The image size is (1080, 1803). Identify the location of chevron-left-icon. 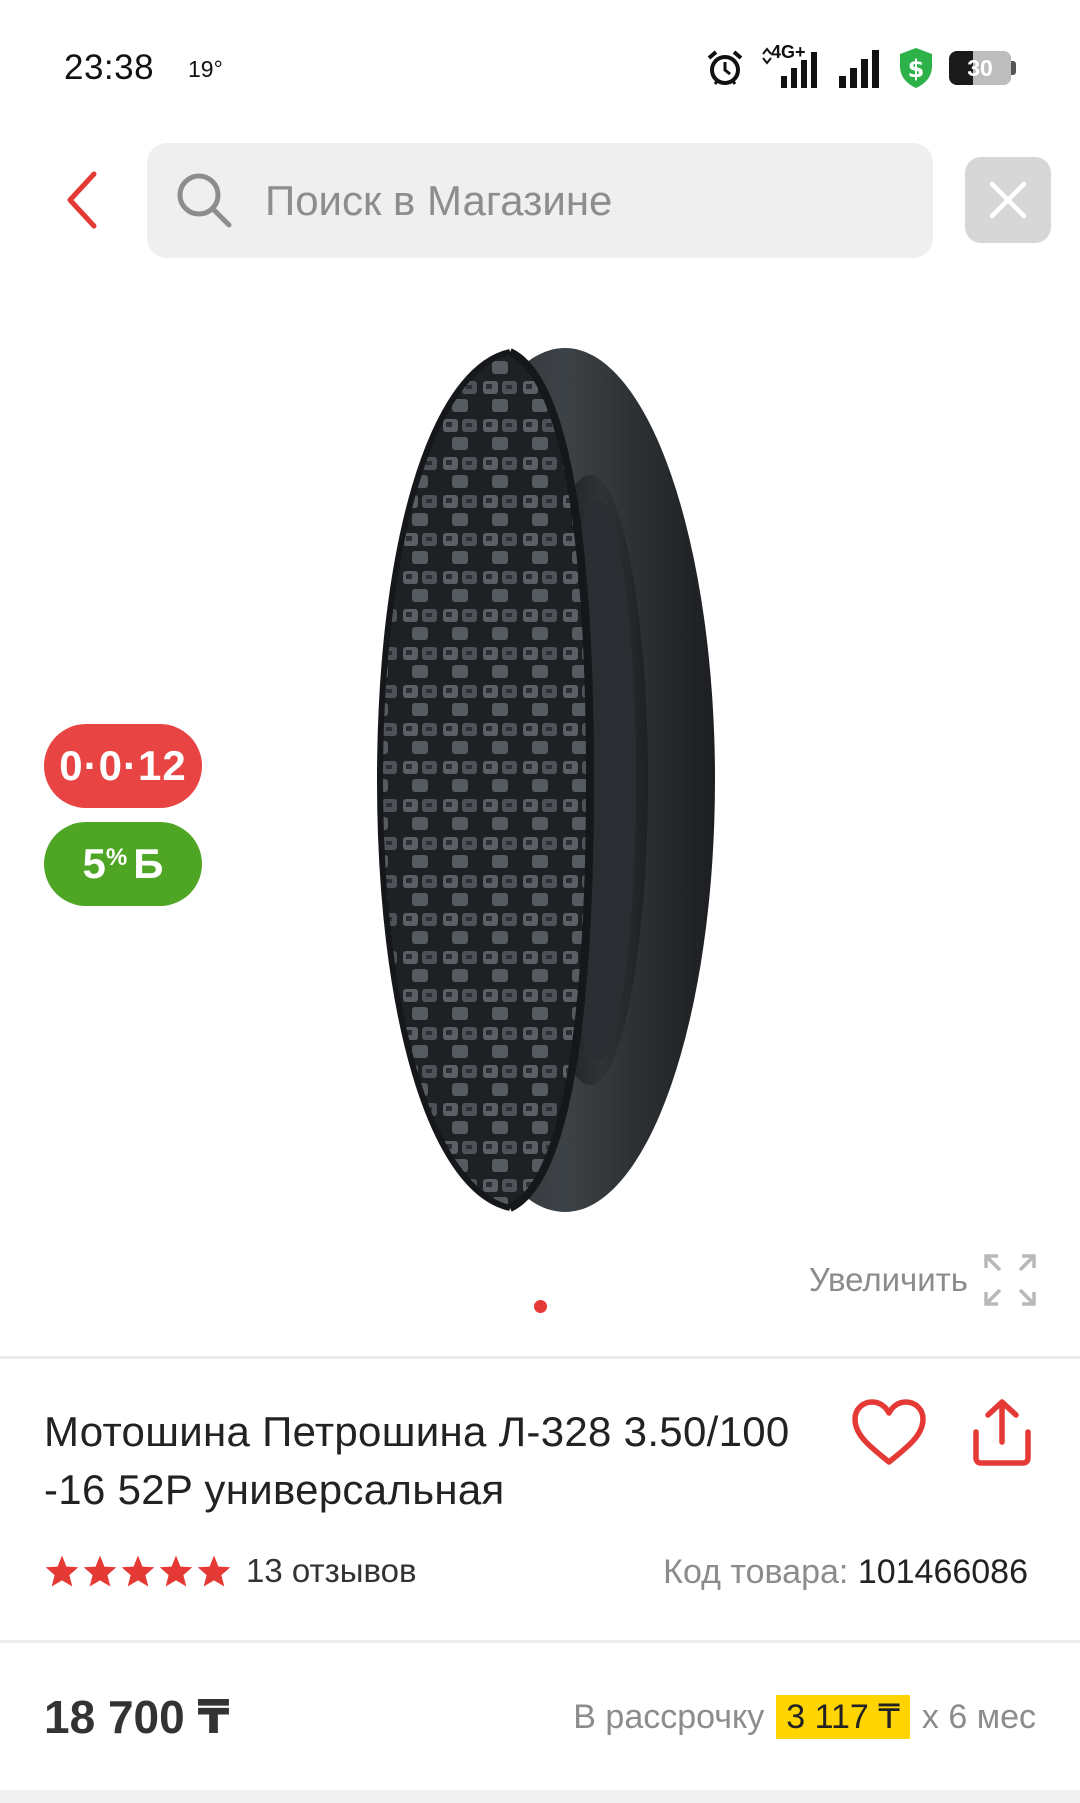
(82, 200).